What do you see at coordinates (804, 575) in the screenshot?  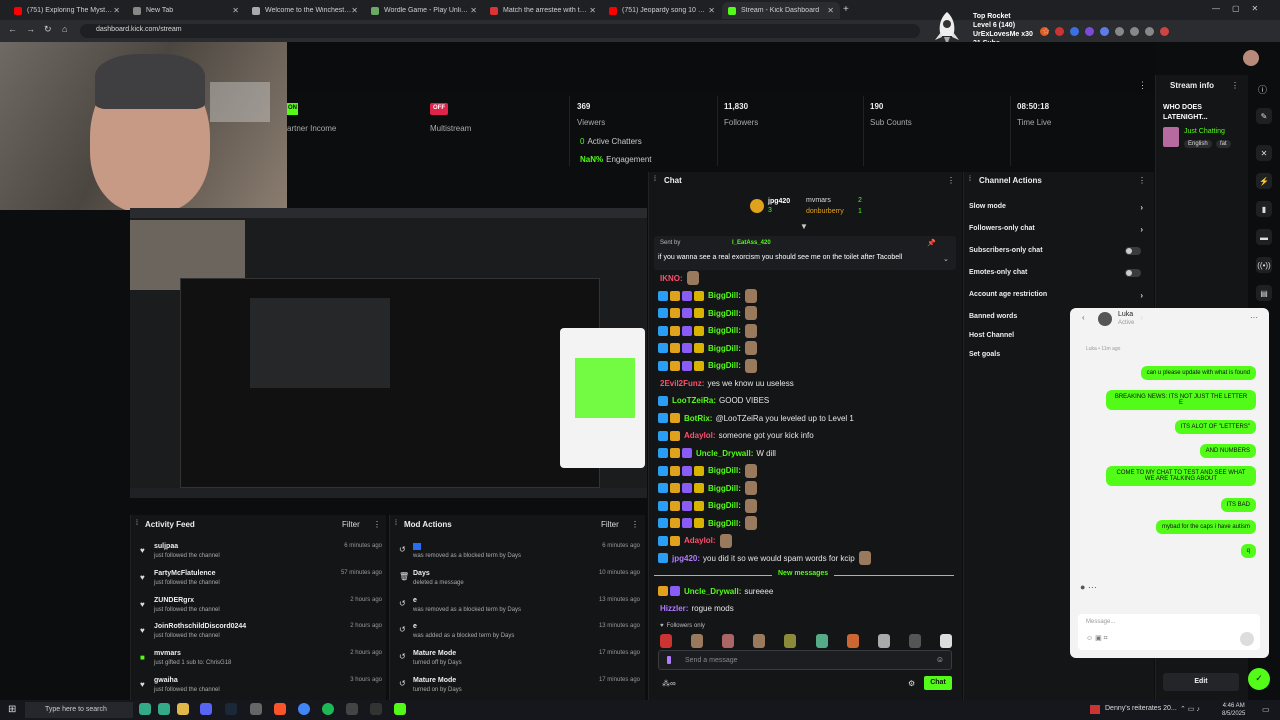 I see `new-messages-divider: New messages` at bounding box center [804, 575].